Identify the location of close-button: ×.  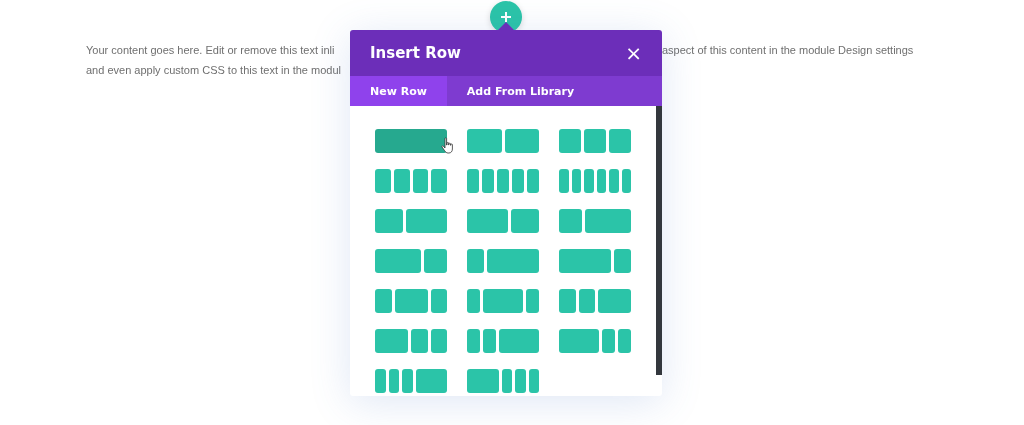
(633, 53).